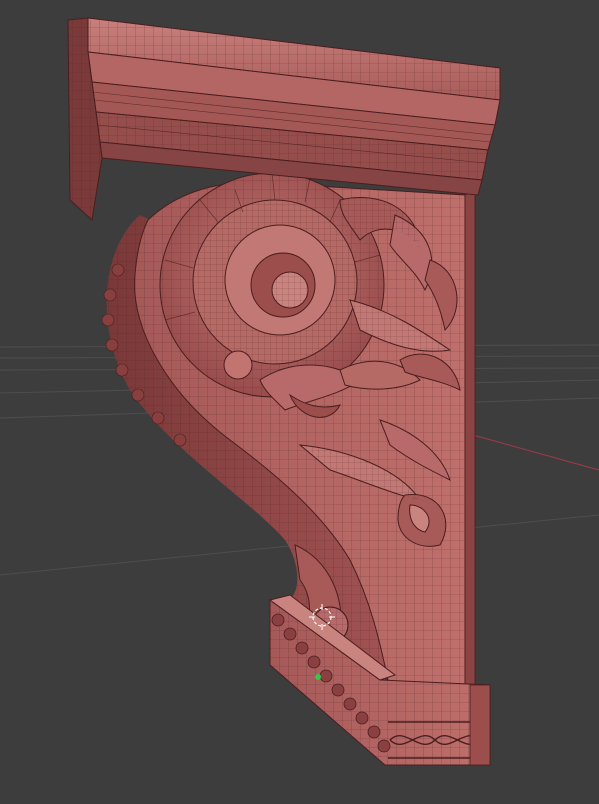 This screenshot has width=599, height=804. I want to click on x-axis-line, so click(526, 450).